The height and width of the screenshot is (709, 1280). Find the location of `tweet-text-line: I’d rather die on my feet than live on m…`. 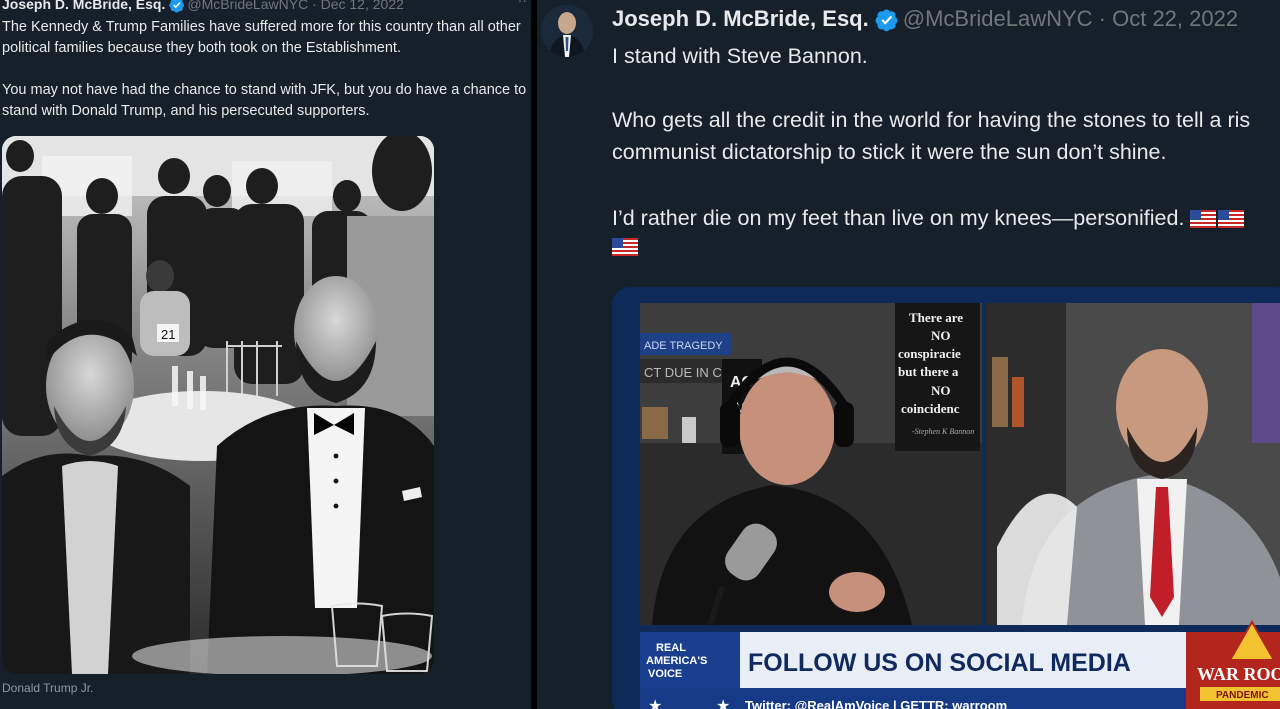

tweet-text-line: I’d rather die on my feet than live on m… is located at coordinates (929, 218).